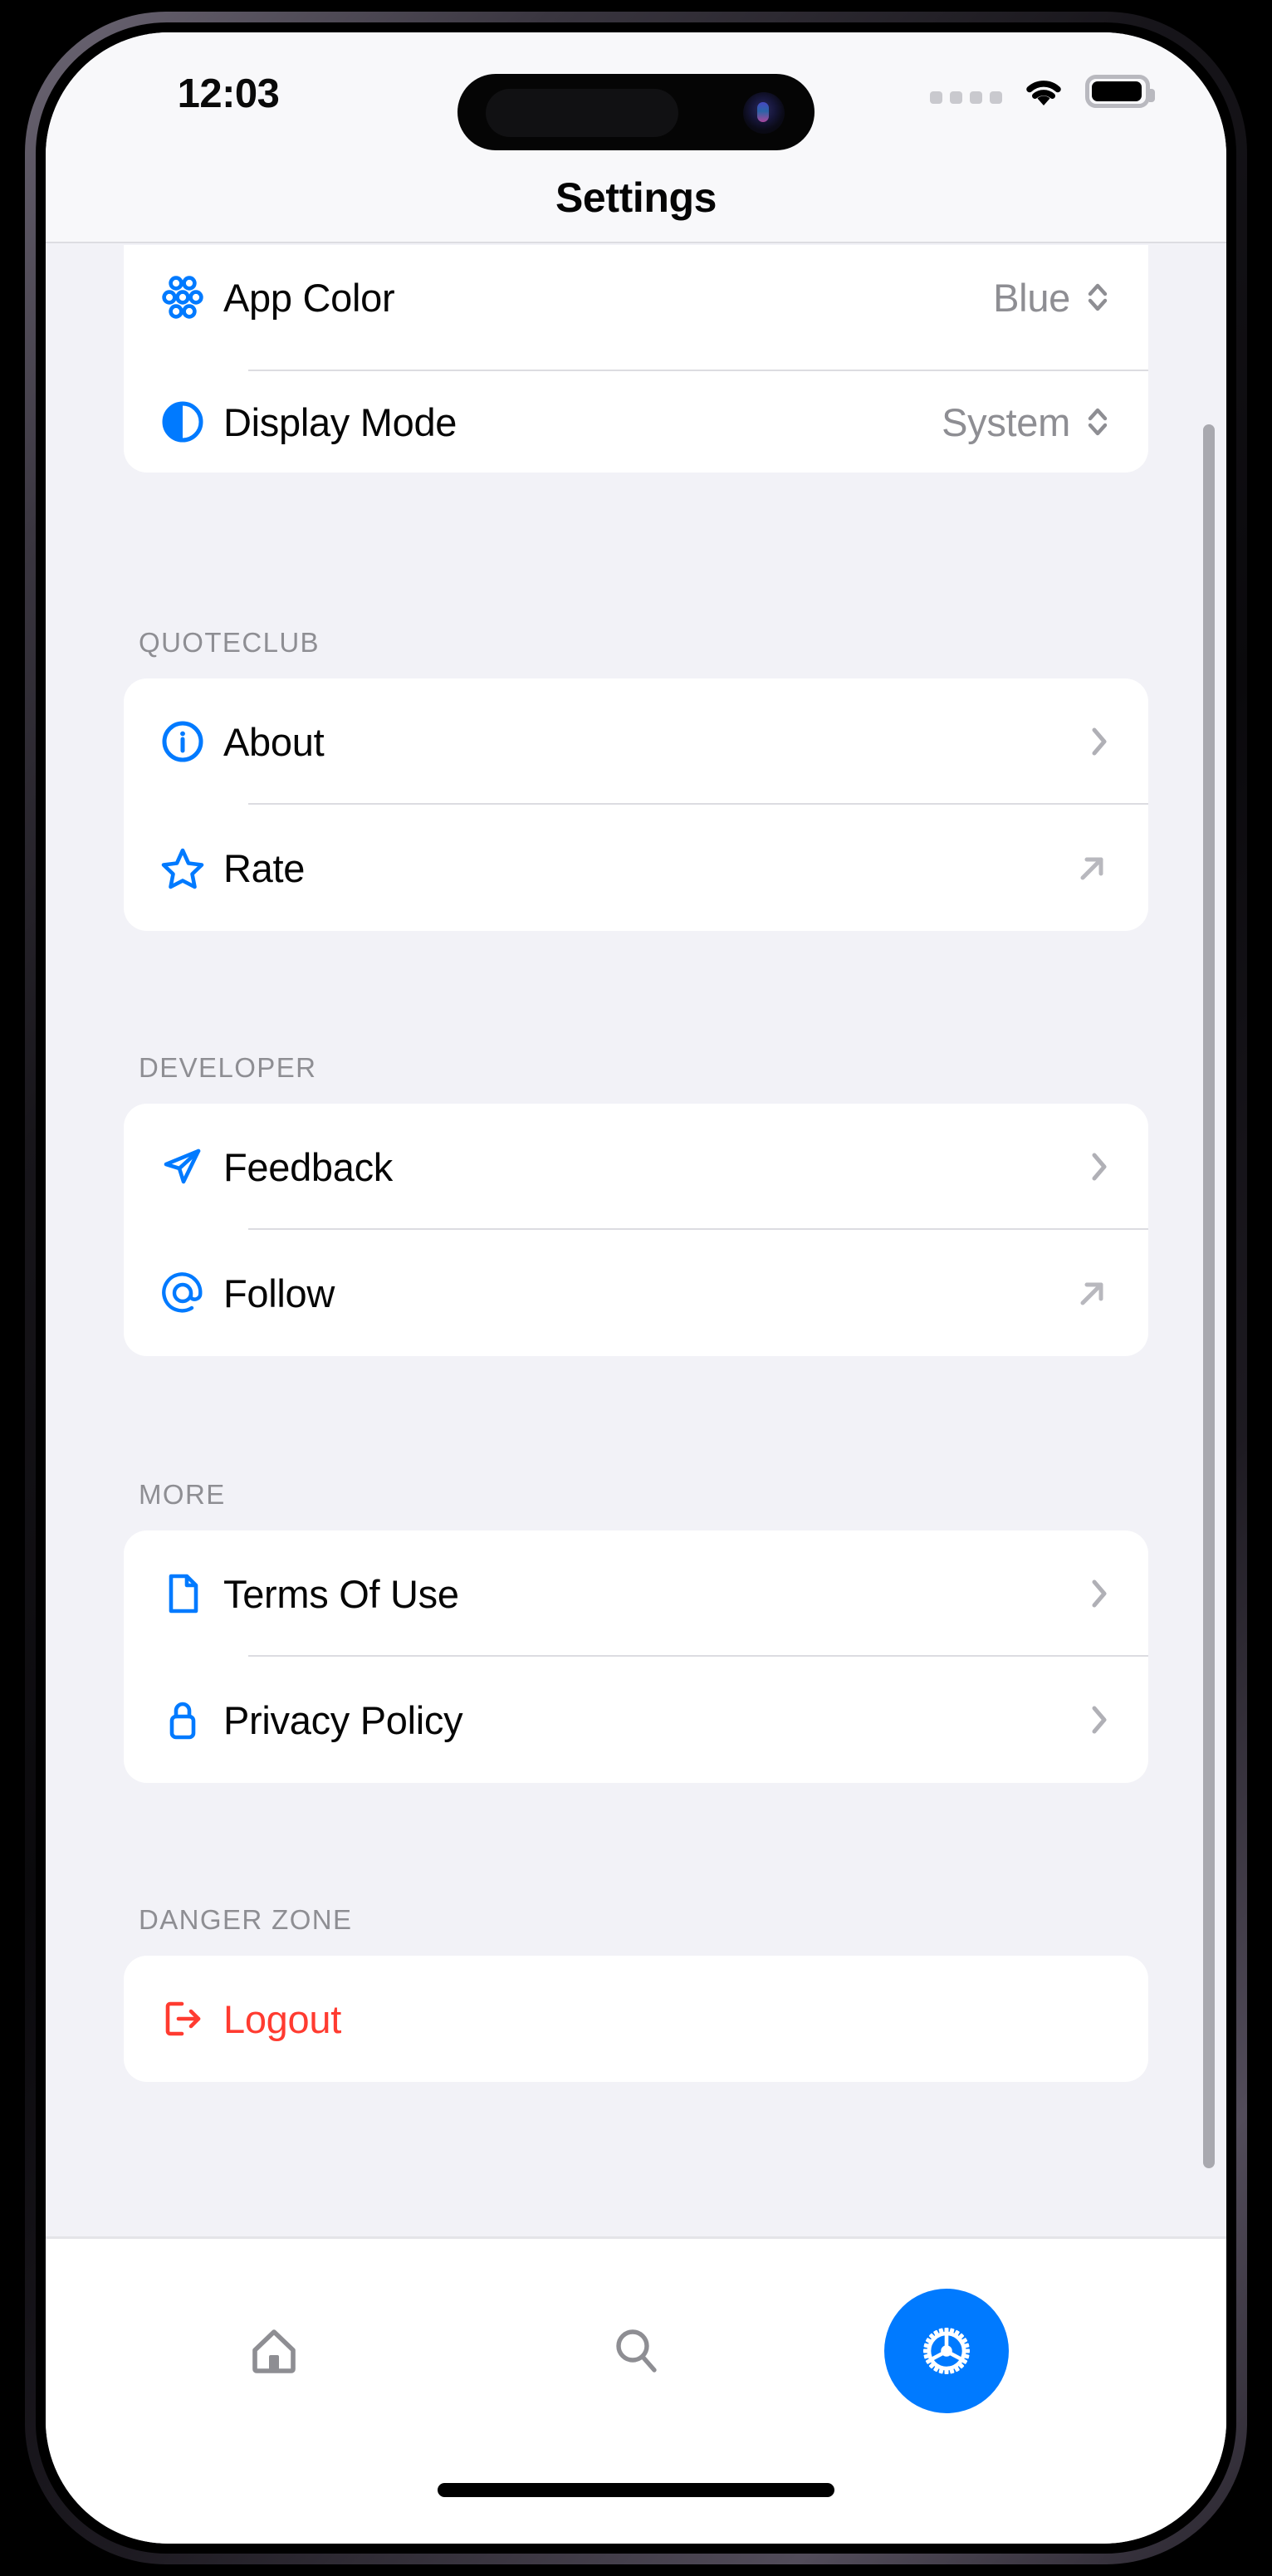  I want to click on row-label-terms-of-use: Terms Of Use, so click(341, 1593).